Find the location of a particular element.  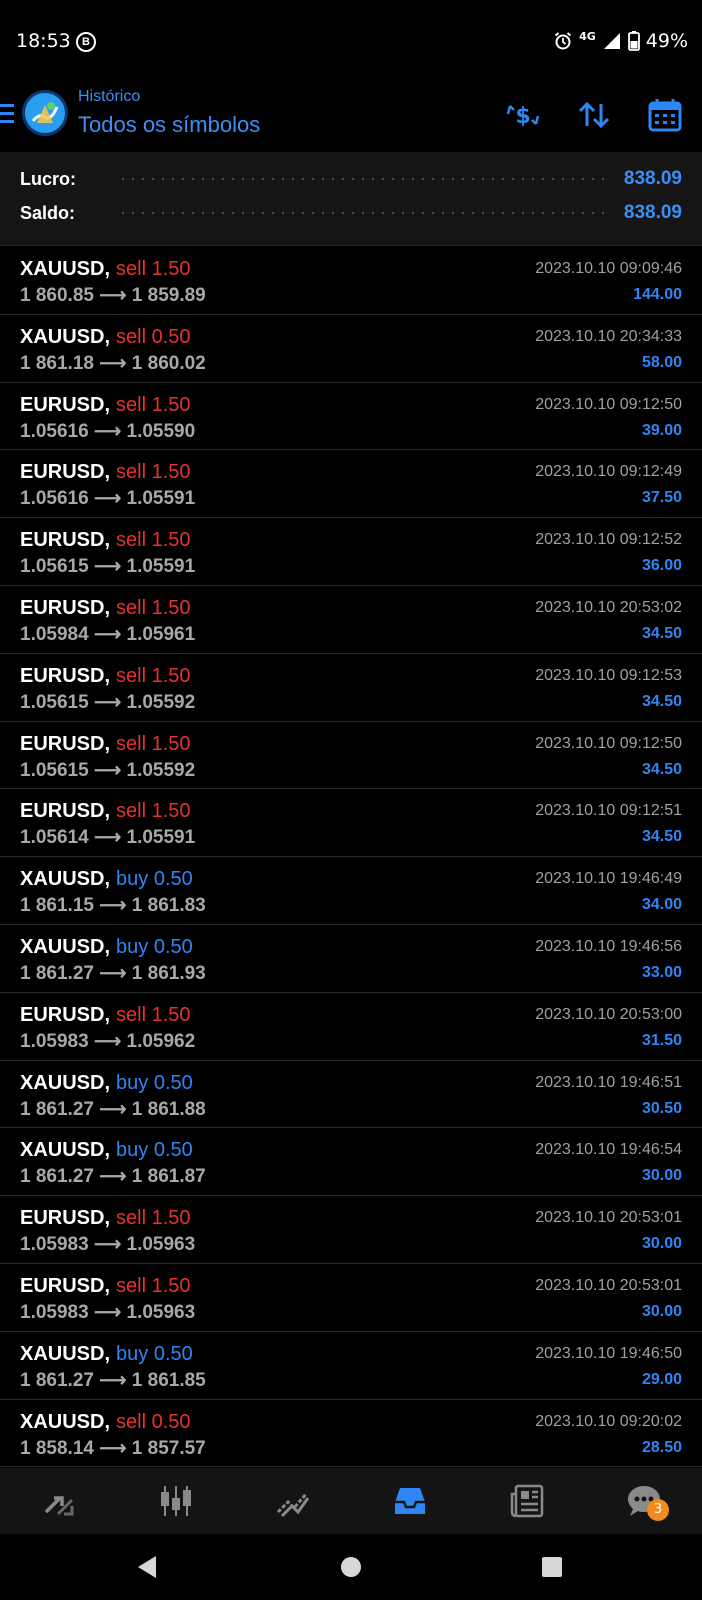

close-price: 1.05963 is located at coordinates (161, 1312).